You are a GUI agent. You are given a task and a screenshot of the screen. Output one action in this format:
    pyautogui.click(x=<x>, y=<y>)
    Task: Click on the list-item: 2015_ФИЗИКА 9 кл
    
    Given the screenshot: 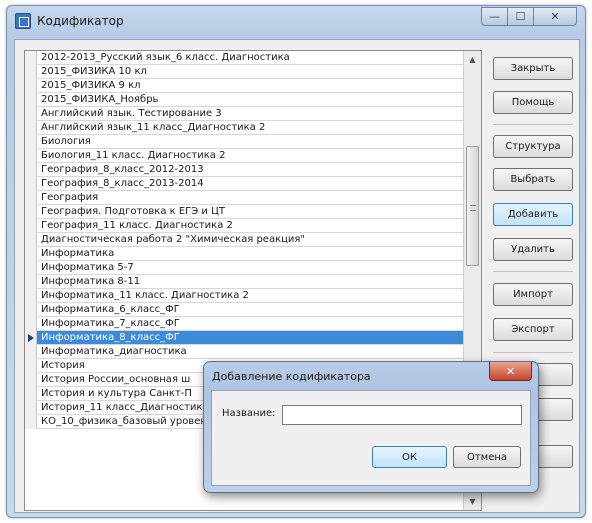 What is the action you would take?
    pyautogui.click(x=244, y=86)
    